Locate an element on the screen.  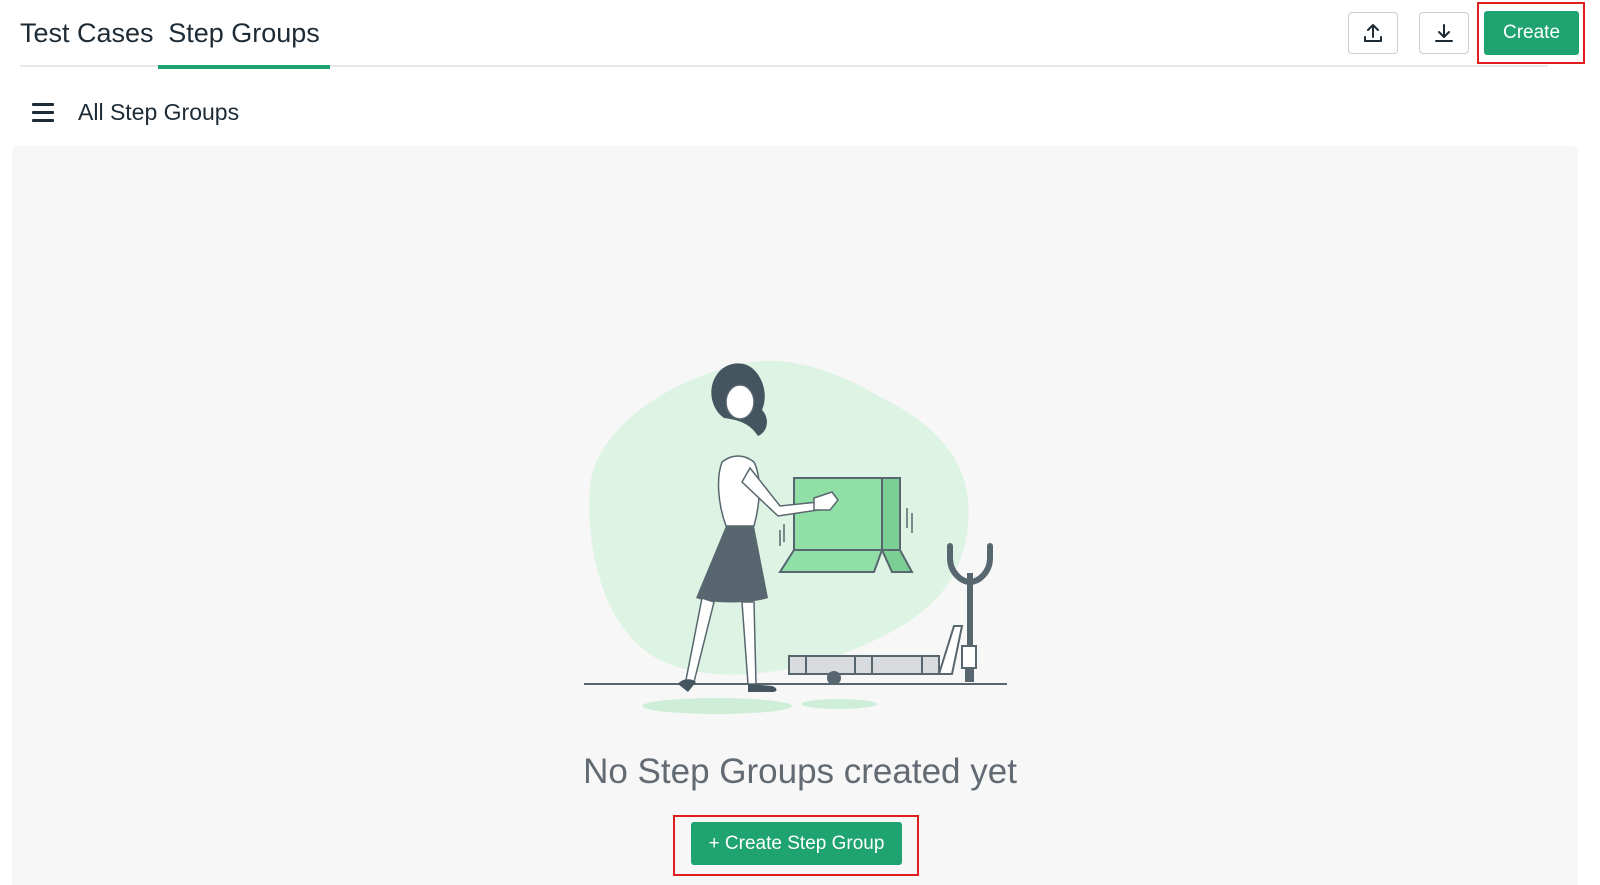
empty-state-message: No Step Groups created yet is located at coordinates (800, 771).